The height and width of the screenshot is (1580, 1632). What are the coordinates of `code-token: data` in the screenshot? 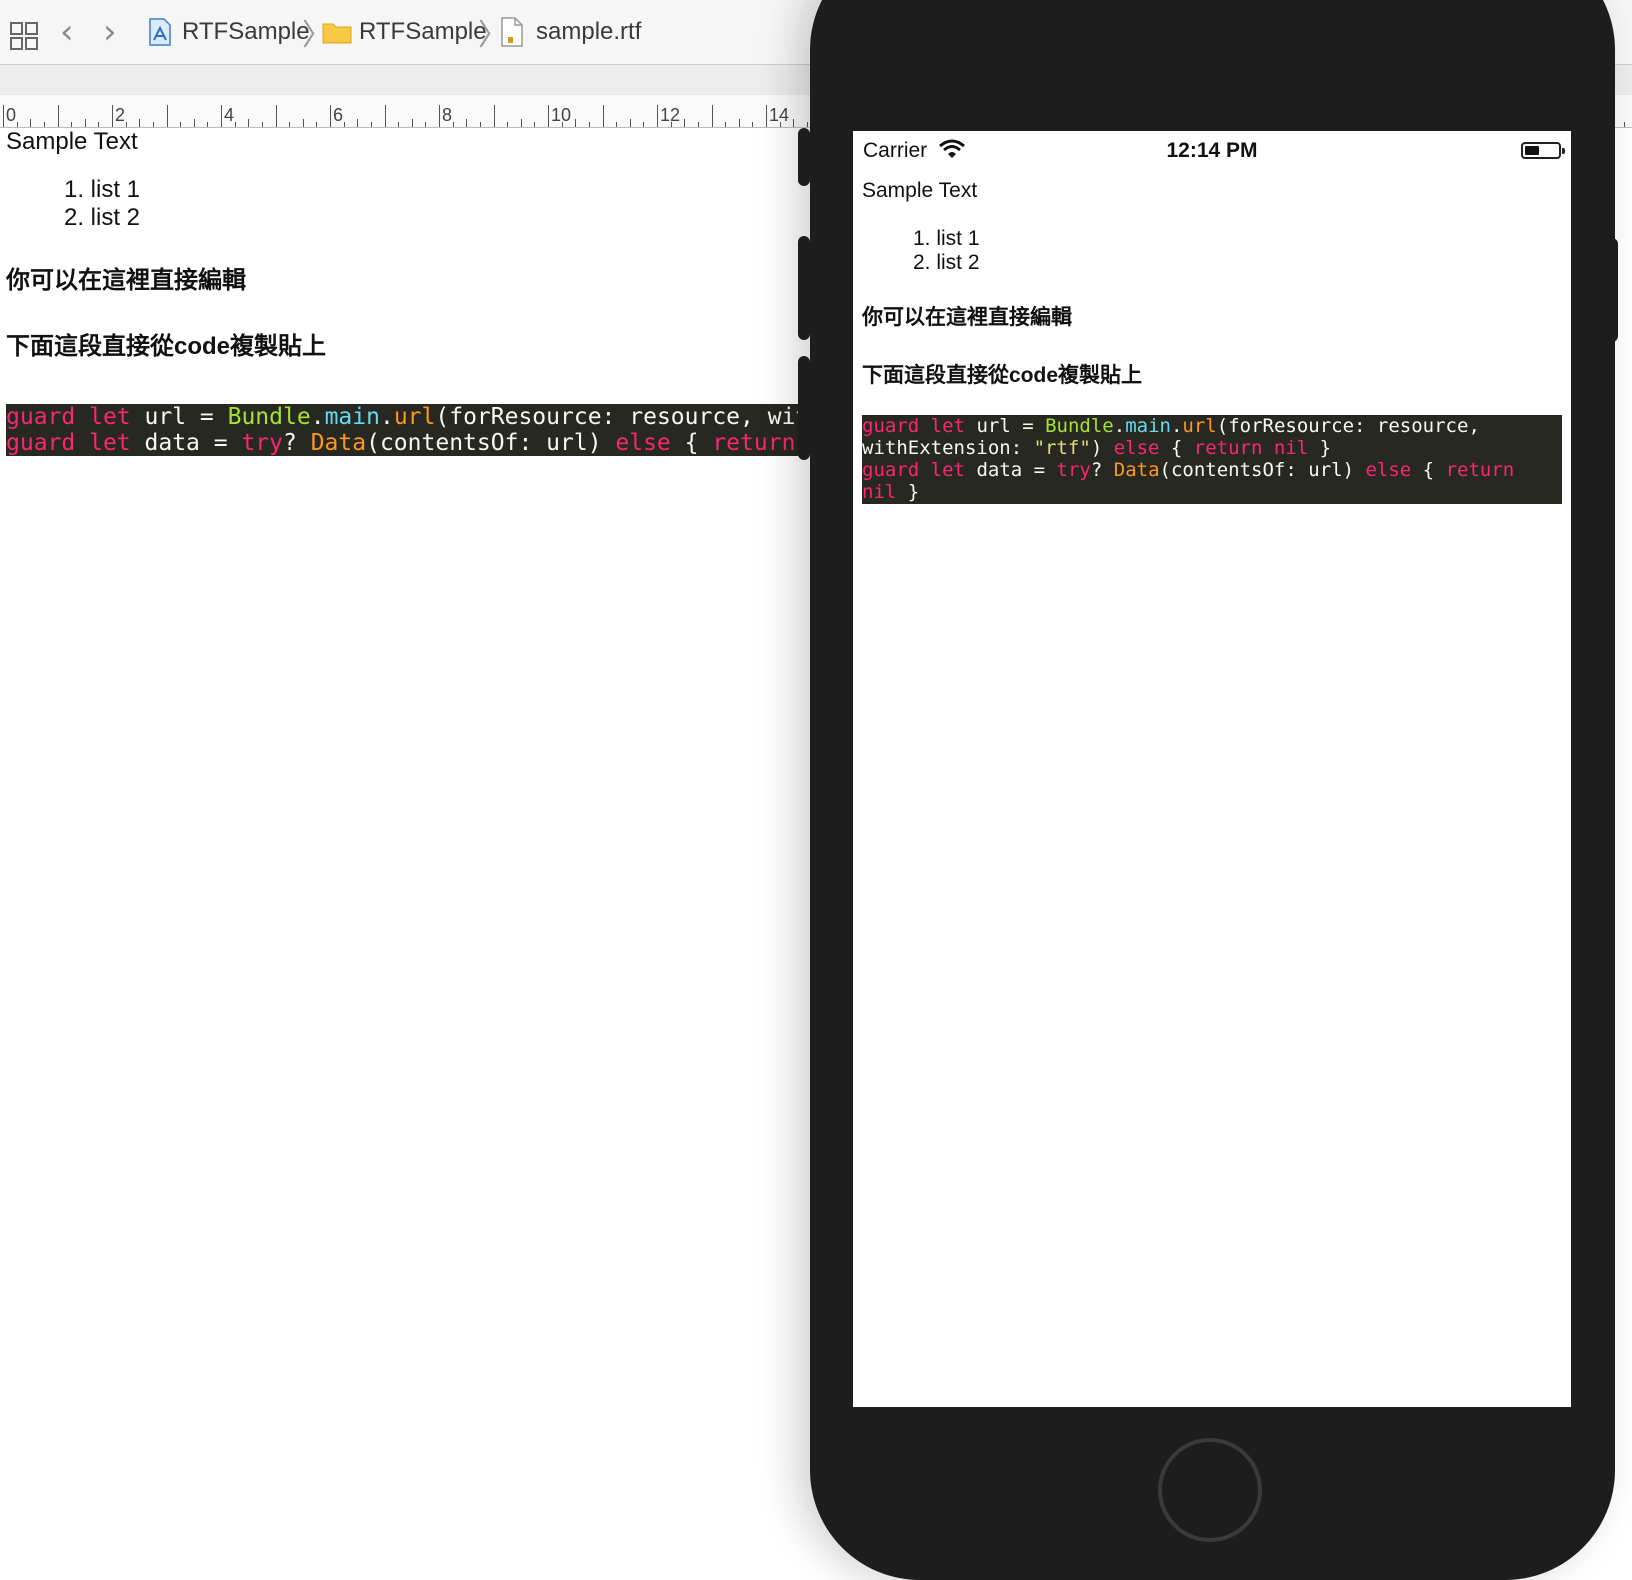 It's located at (172, 443).